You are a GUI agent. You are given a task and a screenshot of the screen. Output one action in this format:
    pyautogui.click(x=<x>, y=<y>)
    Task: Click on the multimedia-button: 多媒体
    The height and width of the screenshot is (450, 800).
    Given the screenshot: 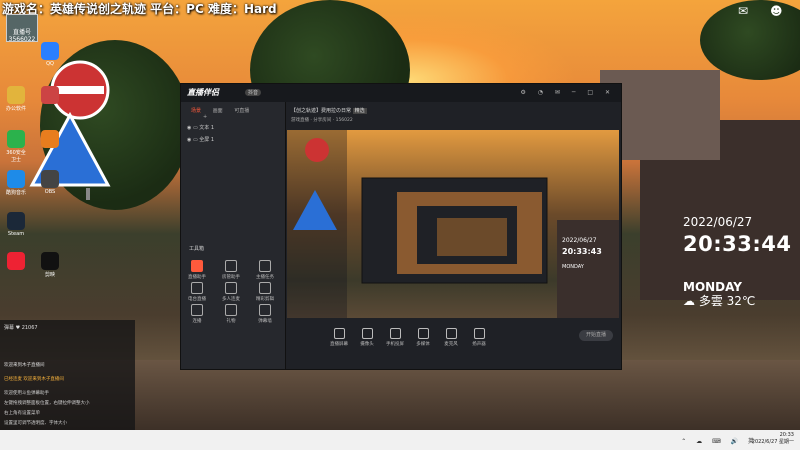 What is the action you would take?
    pyautogui.click(x=423, y=337)
    